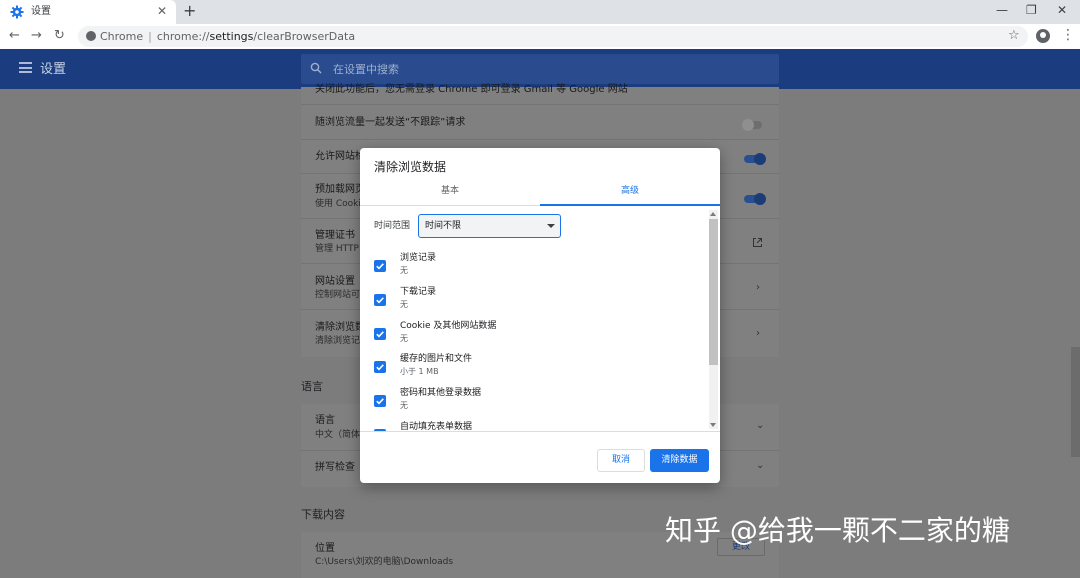  Describe the element at coordinates (183, 36) in the screenshot. I see `url-scheme: chrome://` at that location.